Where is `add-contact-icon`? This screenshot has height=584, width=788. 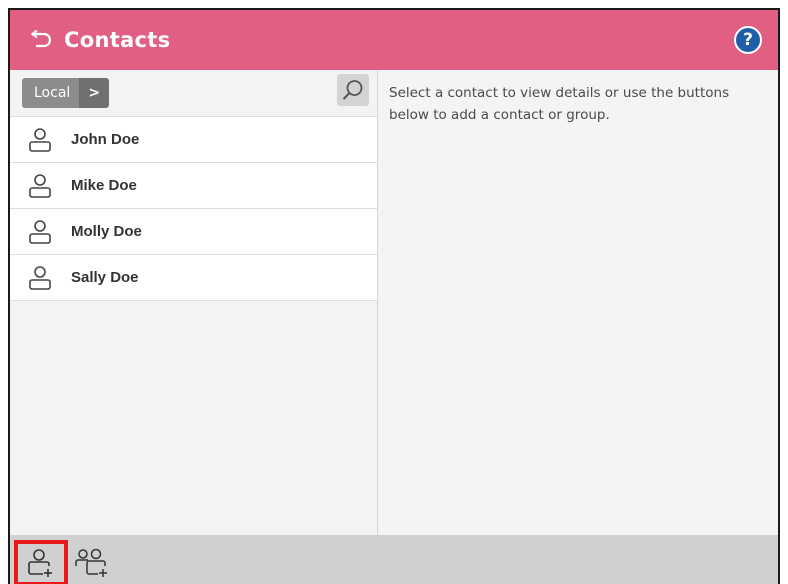
add-contact-icon is located at coordinates (40, 563).